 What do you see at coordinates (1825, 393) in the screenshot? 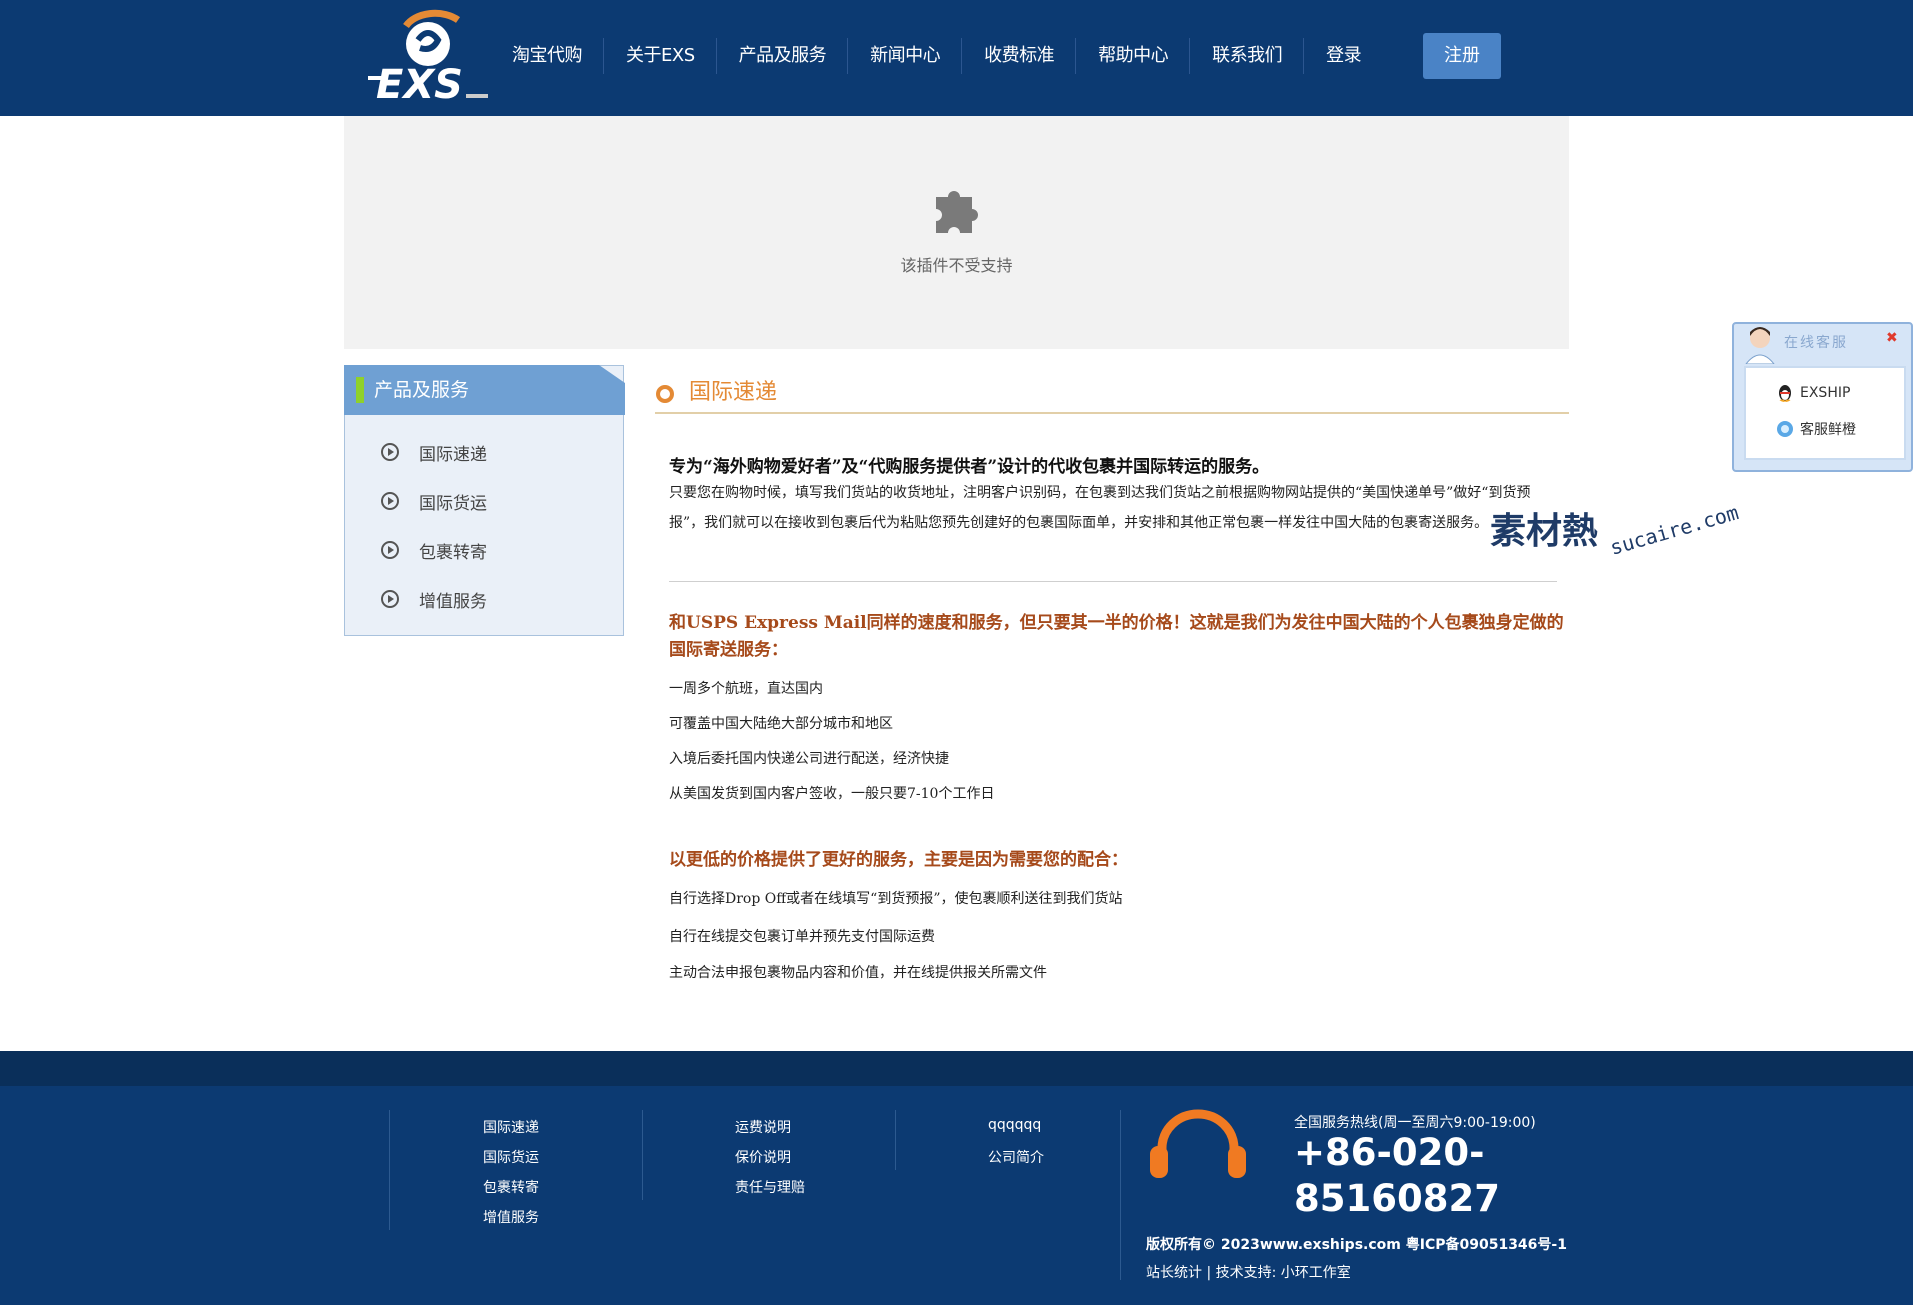
I see `contact-label: EXSHIP` at bounding box center [1825, 393].